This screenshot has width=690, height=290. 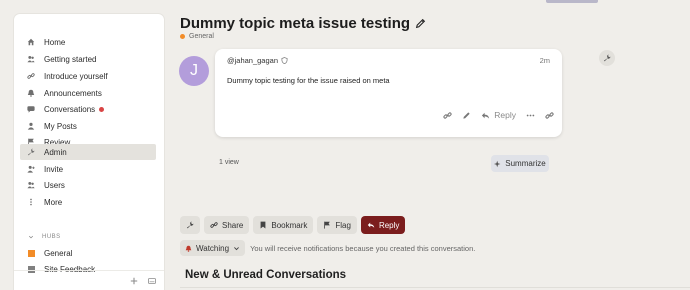 What do you see at coordinates (263, 225) in the screenshot?
I see `bookmark-icon` at bounding box center [263, 225].